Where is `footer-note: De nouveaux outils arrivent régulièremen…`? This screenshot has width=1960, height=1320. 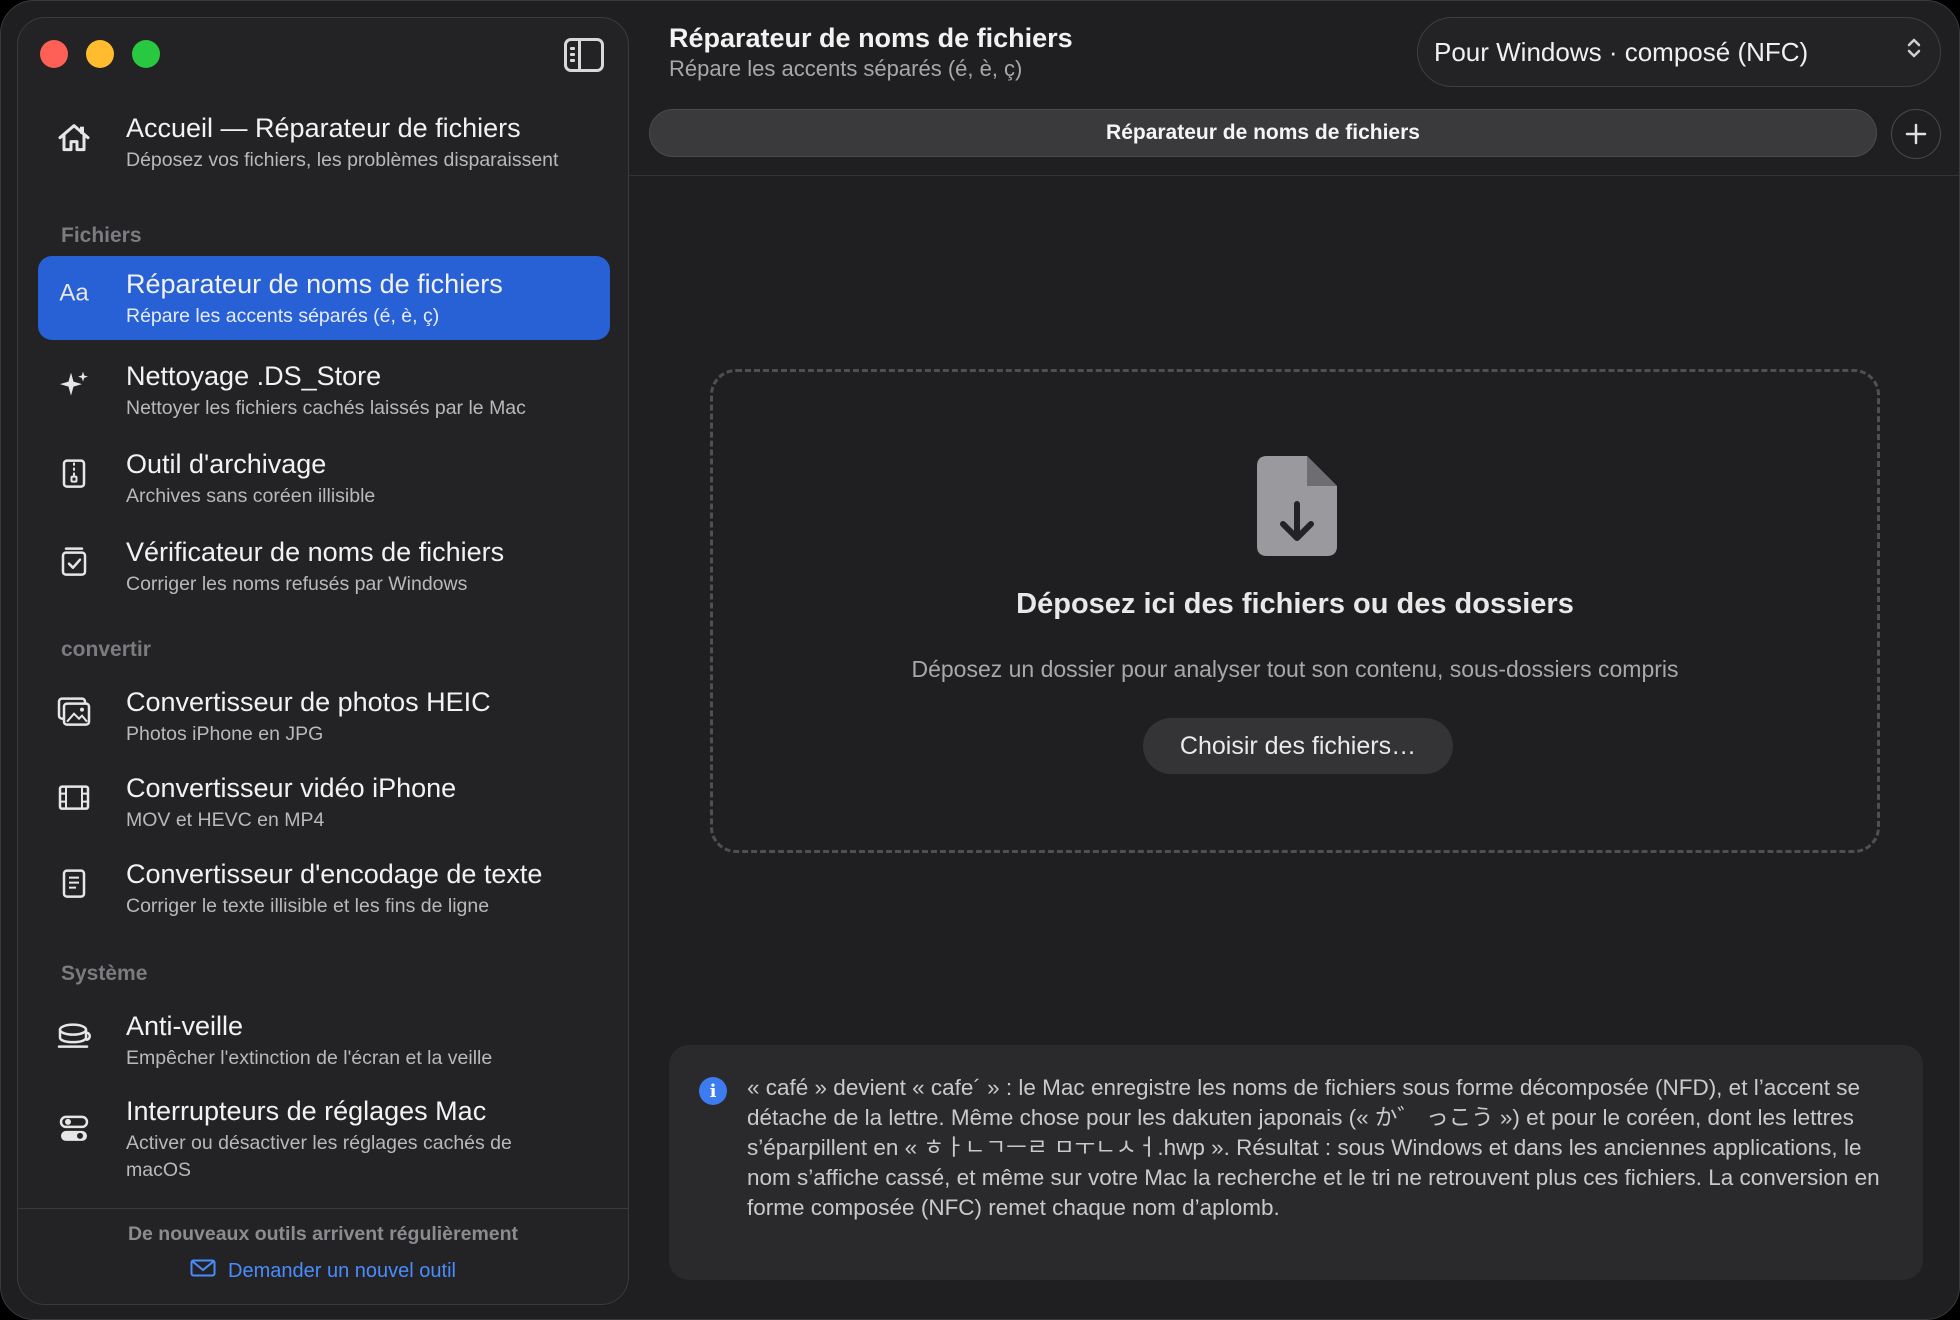 footer-note: De nouveaux outils arrivent régulièremen… is located at coordinates (323, 1234).